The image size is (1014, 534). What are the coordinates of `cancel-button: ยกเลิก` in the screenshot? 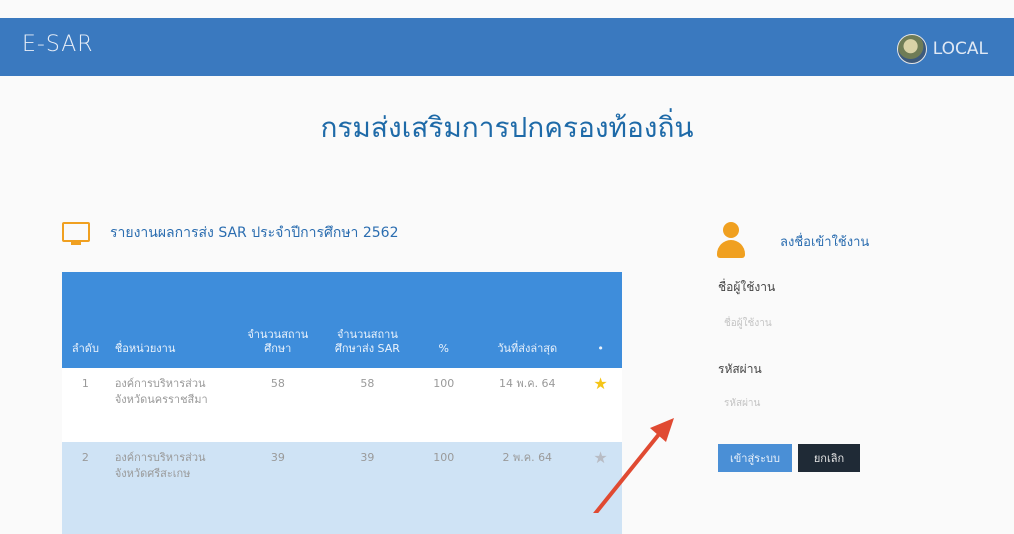 It's located at (829, 458).